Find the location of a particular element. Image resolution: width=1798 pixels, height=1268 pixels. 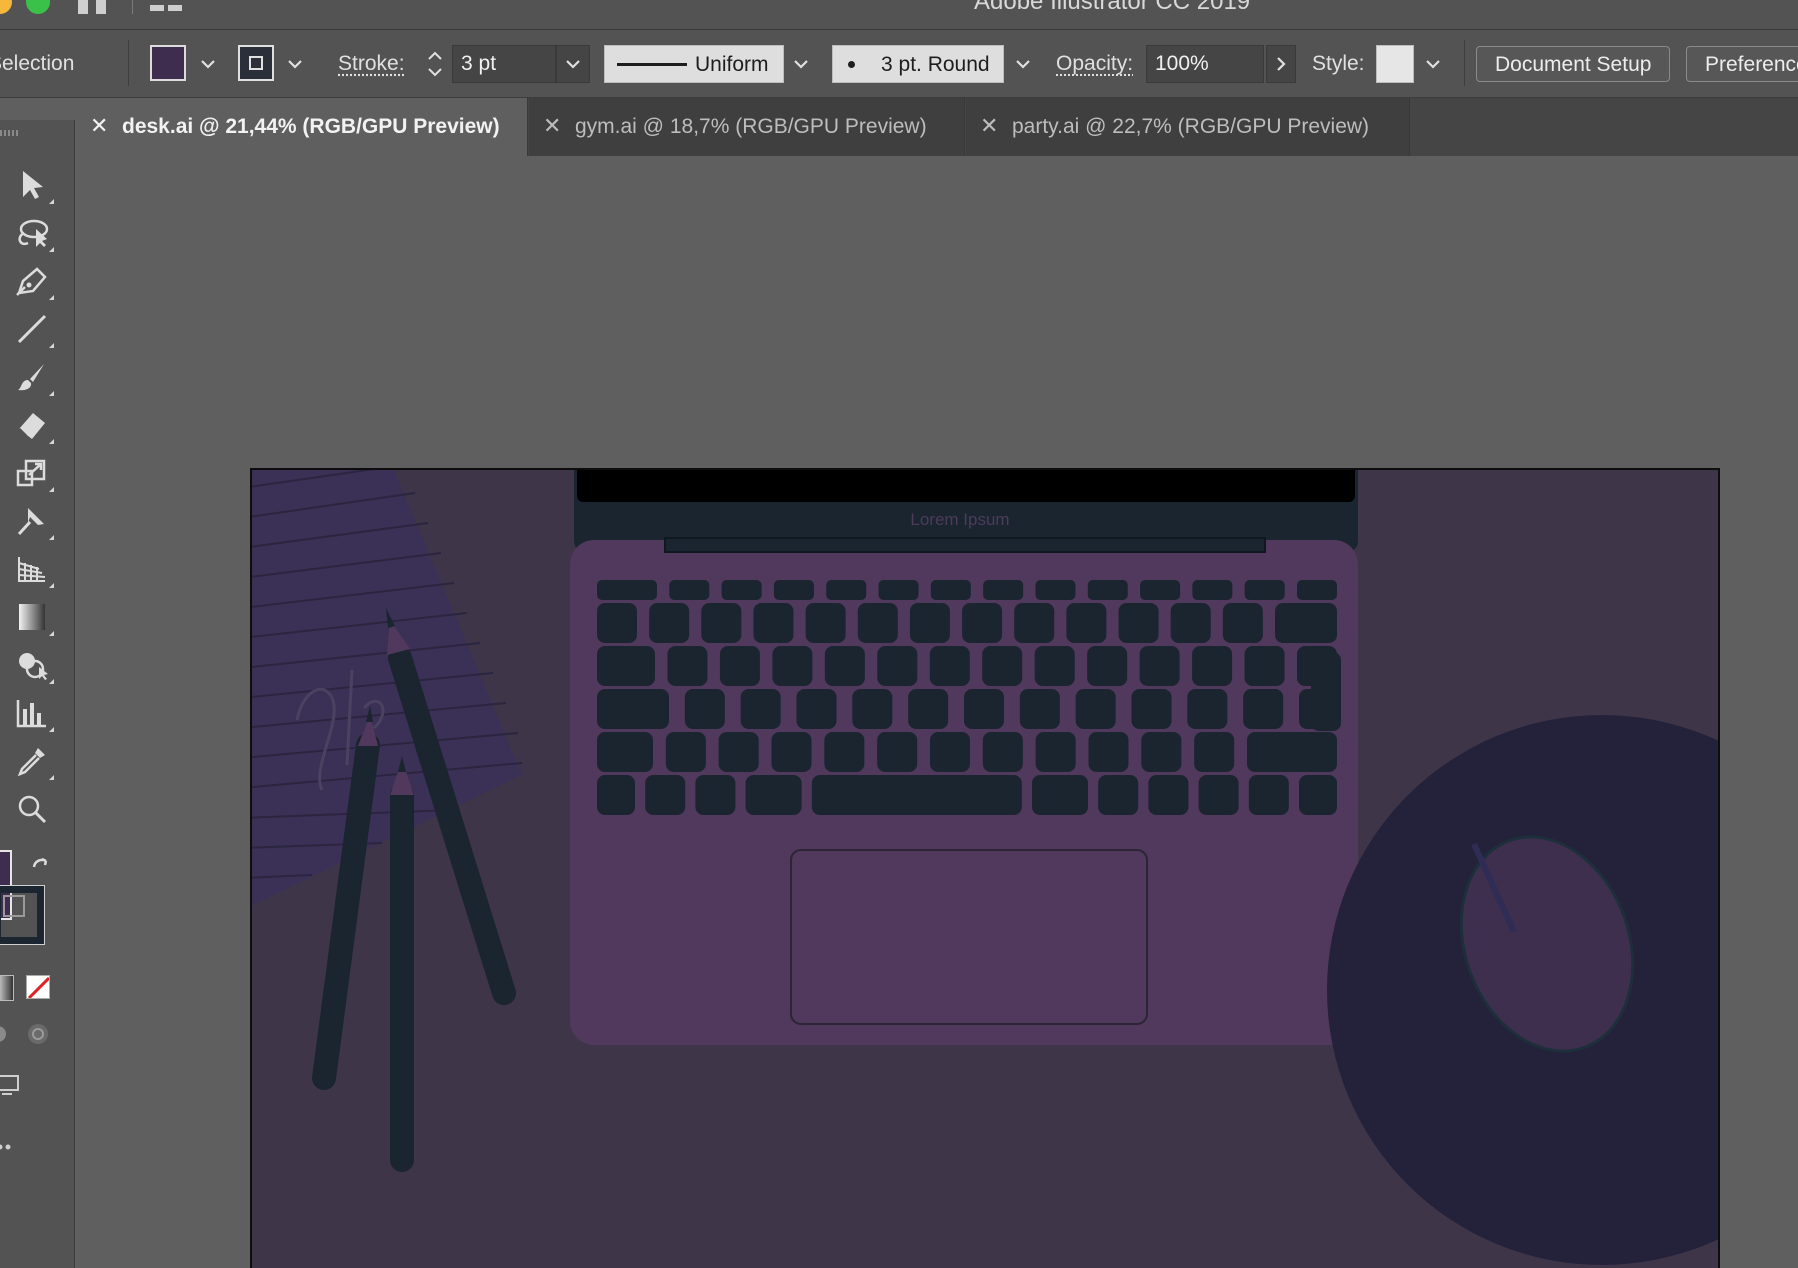

selection-tool-icon is located at coordinates (32, 185).